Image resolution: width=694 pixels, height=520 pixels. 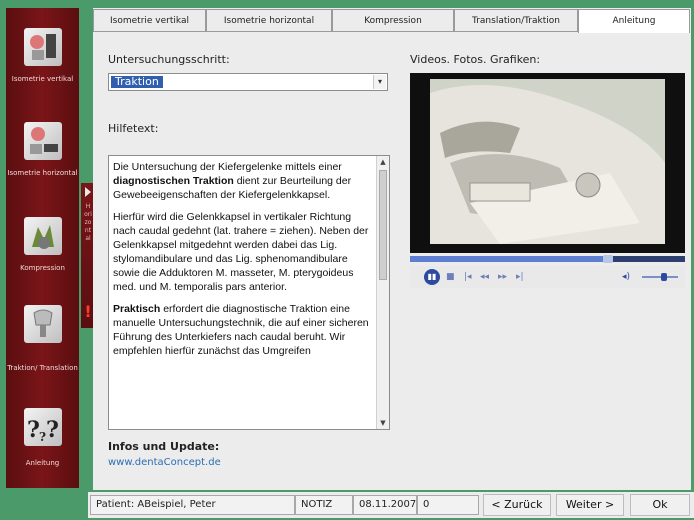 What do you see at coordinates (42, 161) in the screenshot?
I see `sidebar-item-isometrie-horizontal: Isometrie horizontal` at bounding box center [42, 161].